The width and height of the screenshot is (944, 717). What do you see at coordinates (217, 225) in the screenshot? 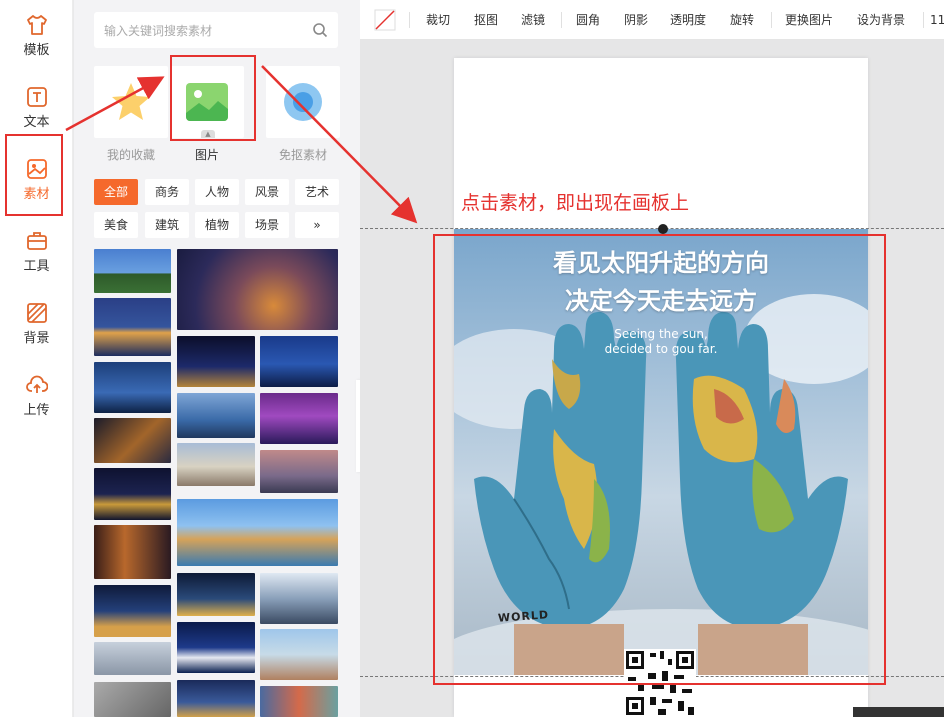
I see `tag-plants: 植物` at bounding box center [217, 225].